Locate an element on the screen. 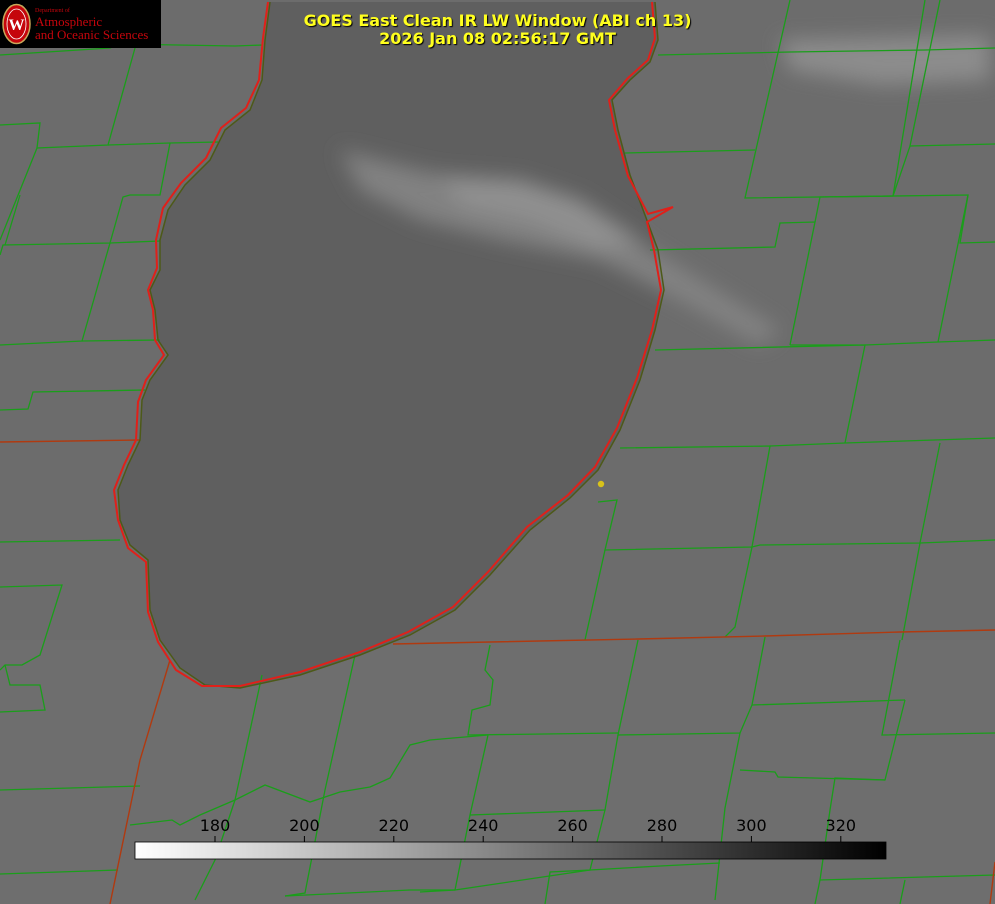  svg-text: W is located at coordinates (17, 25).